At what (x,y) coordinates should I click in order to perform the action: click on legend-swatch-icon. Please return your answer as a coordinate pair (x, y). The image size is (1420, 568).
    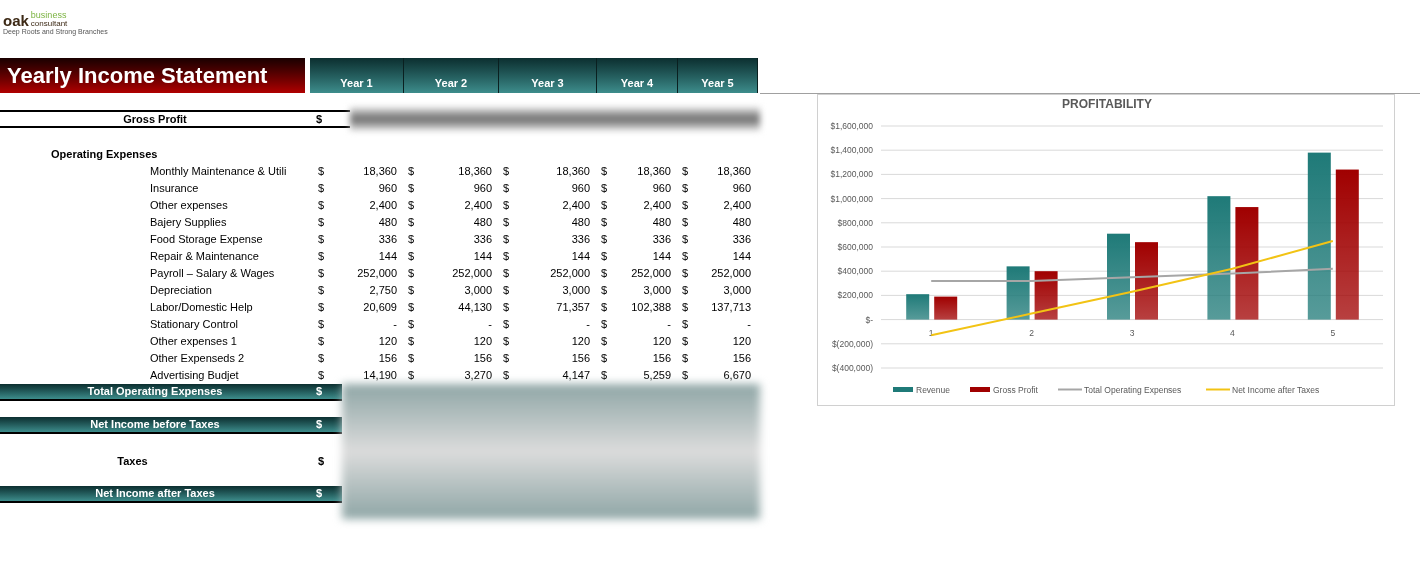
    Looking at the image, I should click on (980, 389).